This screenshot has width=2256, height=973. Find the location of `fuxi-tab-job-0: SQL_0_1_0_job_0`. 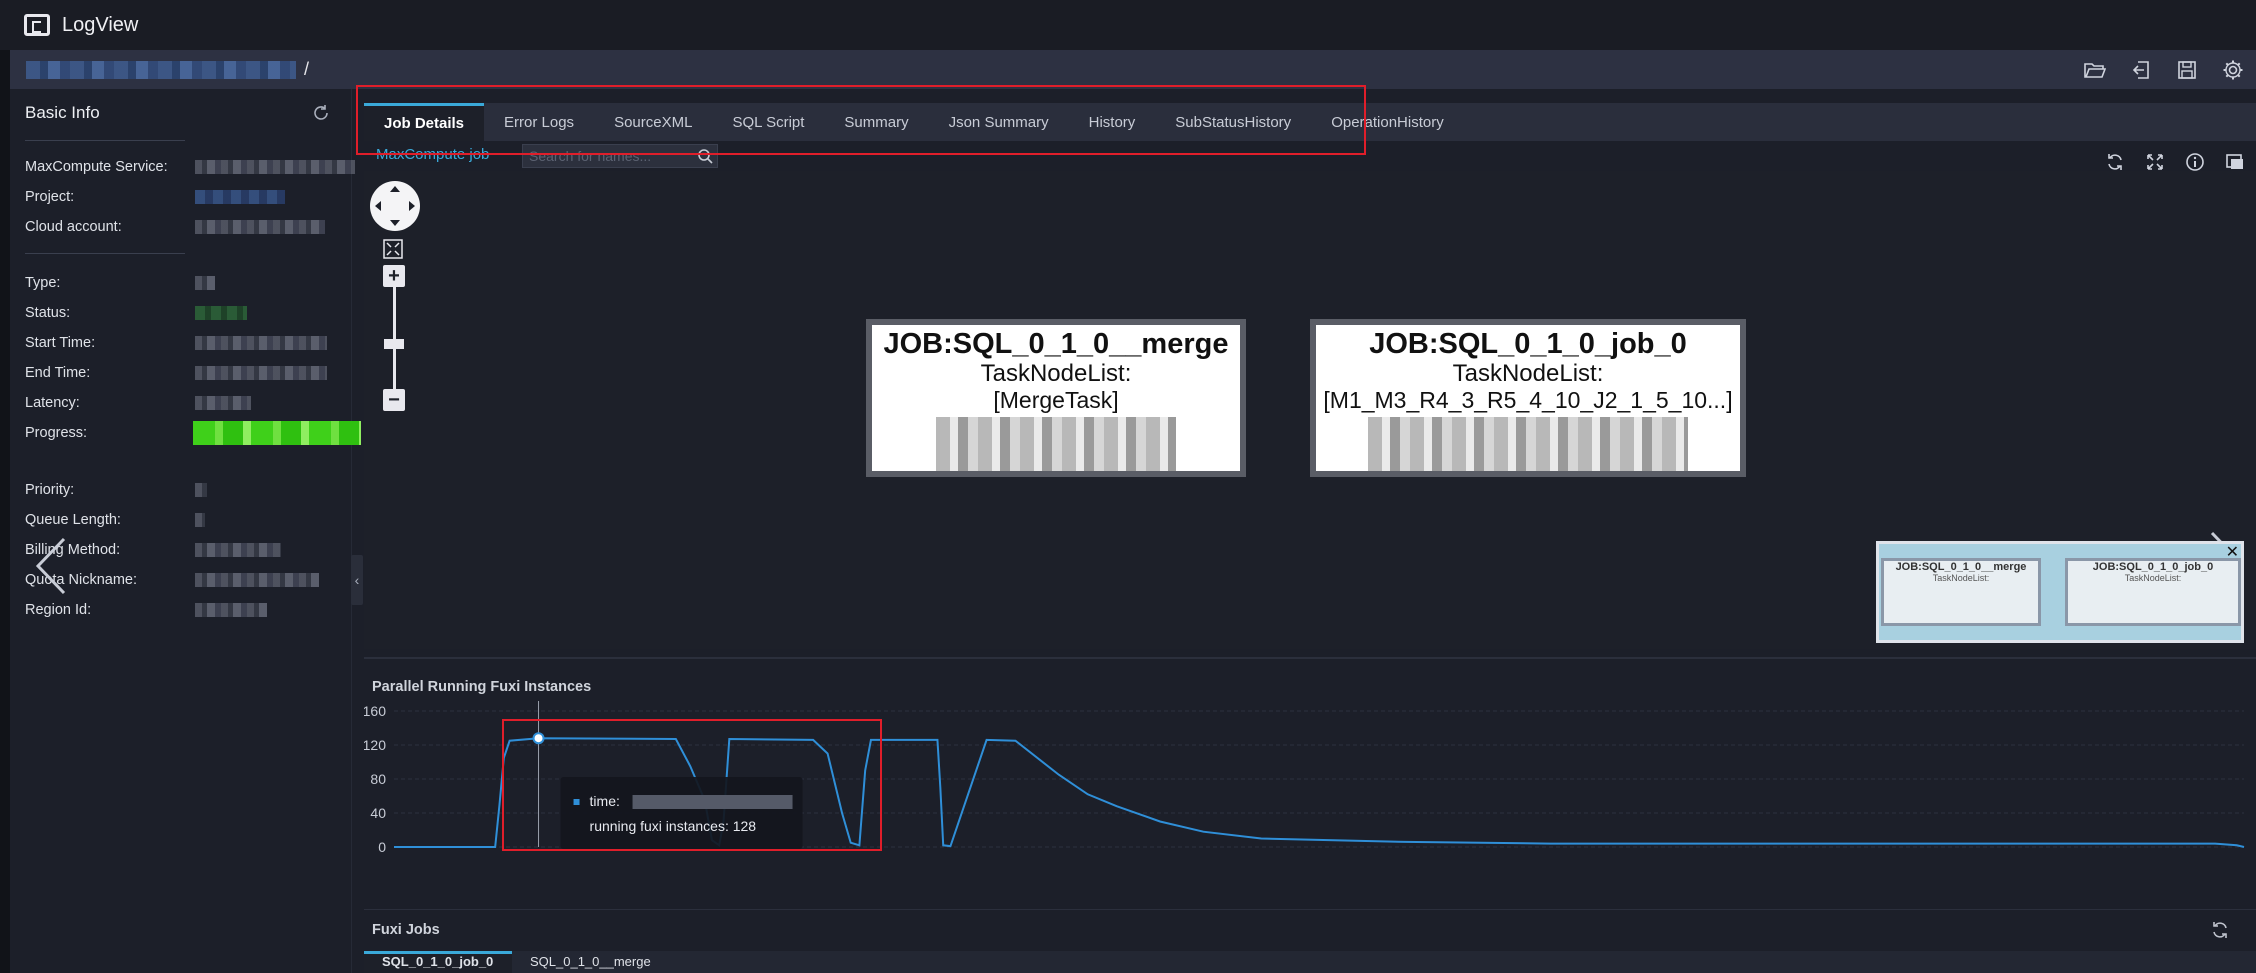

fuxi-tab-job-0: SQL_0_1_0_job_0 is located at coordinates (438, 962).